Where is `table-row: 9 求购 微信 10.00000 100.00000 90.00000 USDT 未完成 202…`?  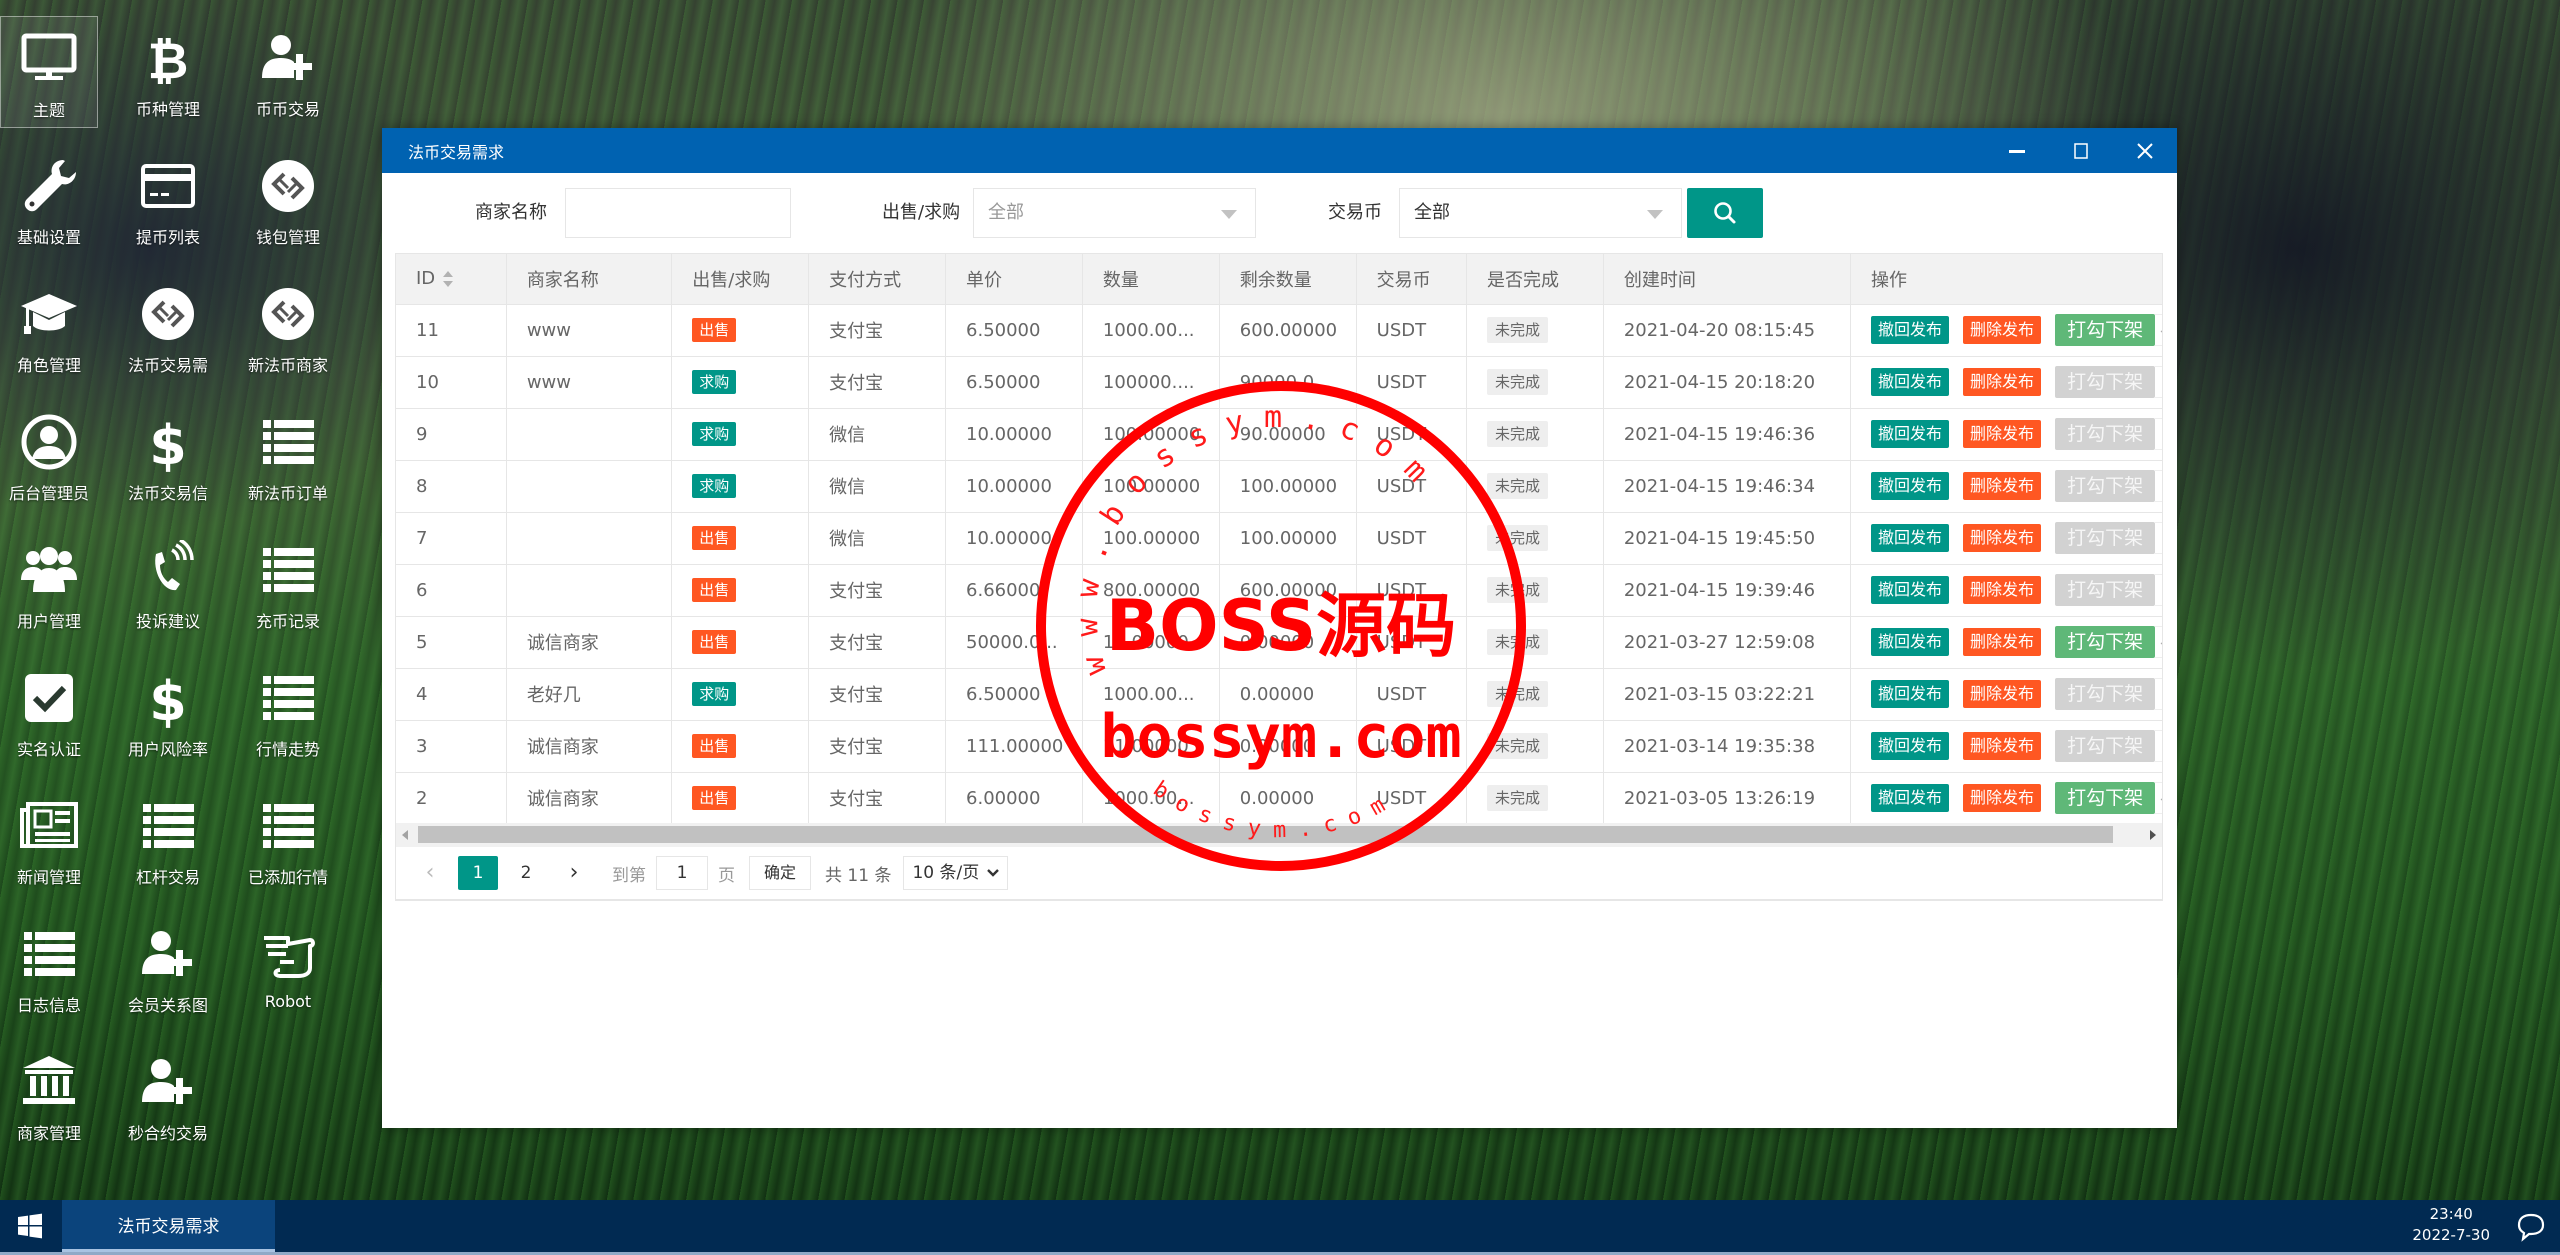
table-row: 9 求购 微信 10.00000 100.00000 90.00000 USDT 未完成 202… is located at coordinates (1279, 434).